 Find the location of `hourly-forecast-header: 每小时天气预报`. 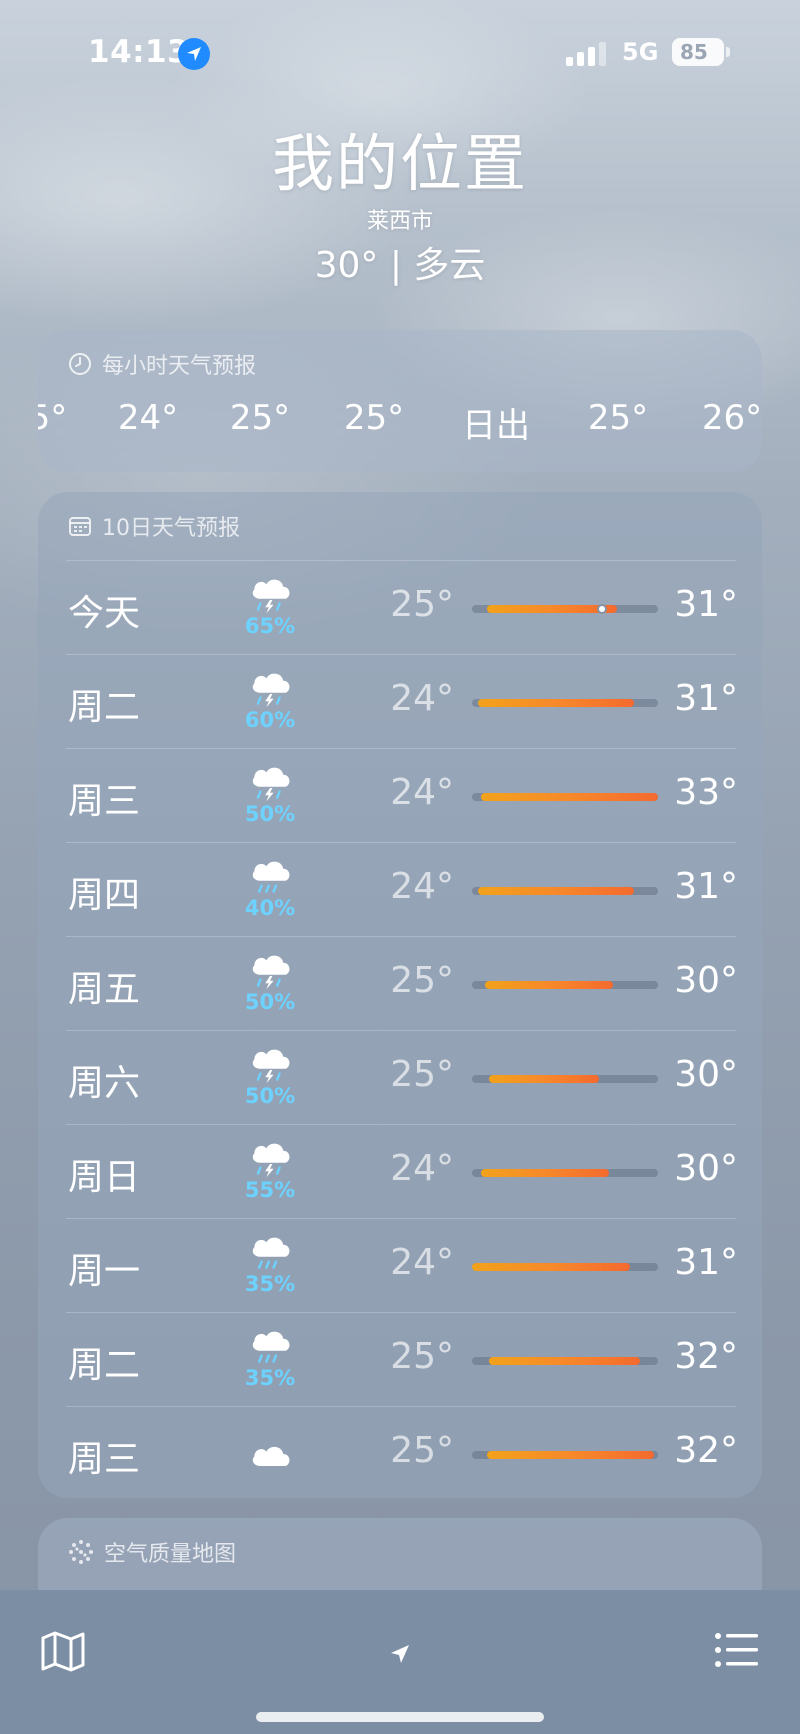

hourly-forecast-header: 每小时天气预报 is located at coordinates (162, 364).